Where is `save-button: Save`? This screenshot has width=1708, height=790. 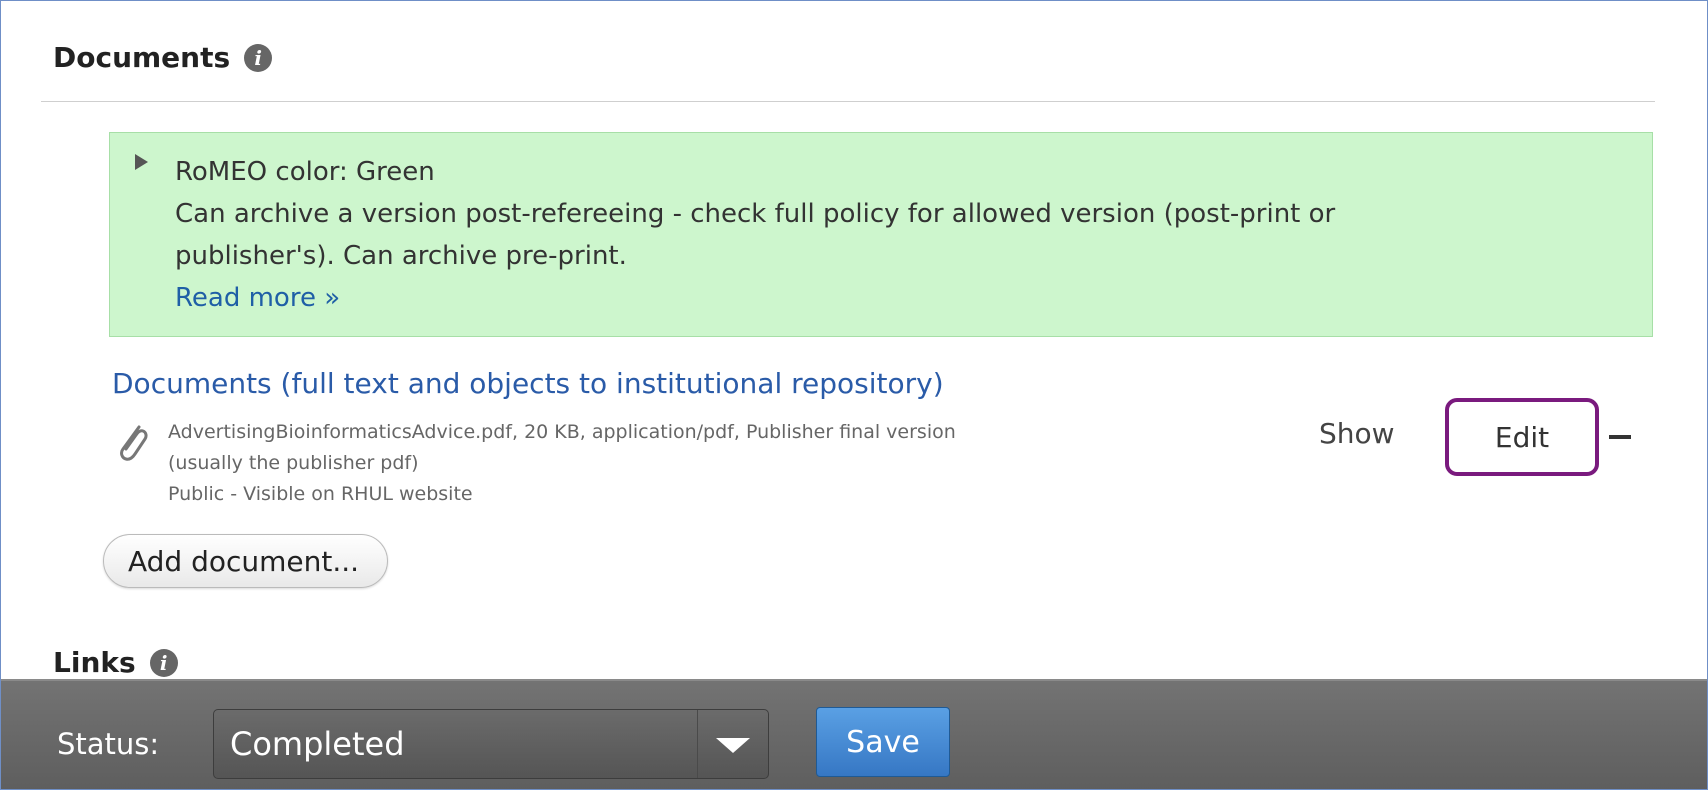
save-button: Save is located at coordinates (883, 742).